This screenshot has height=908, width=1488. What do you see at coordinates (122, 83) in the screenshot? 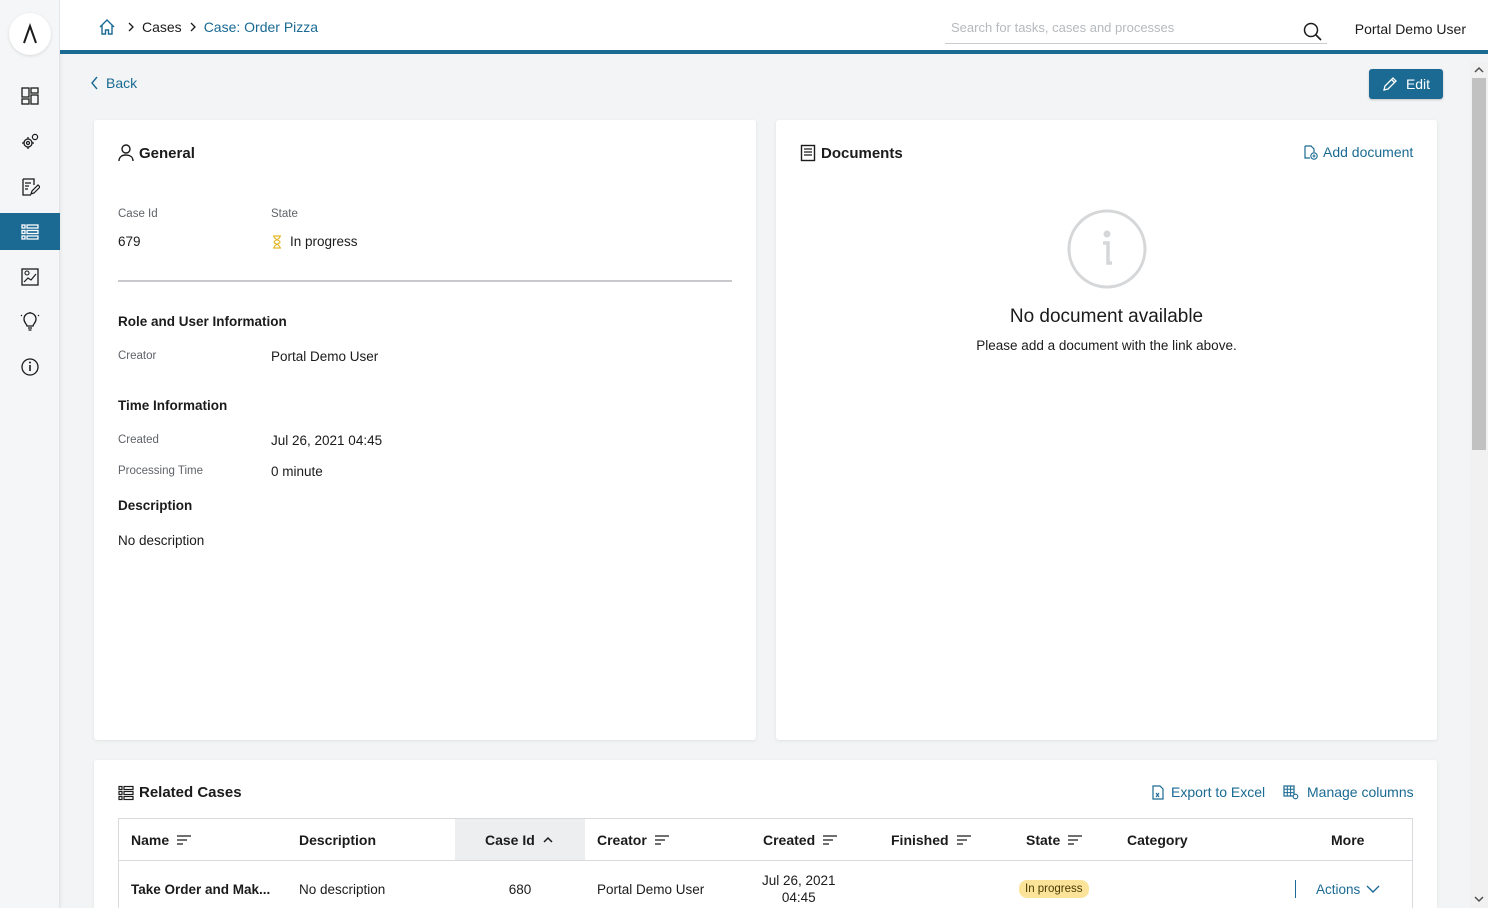
I see `back-label: Back` at bounding box center [122, 83].